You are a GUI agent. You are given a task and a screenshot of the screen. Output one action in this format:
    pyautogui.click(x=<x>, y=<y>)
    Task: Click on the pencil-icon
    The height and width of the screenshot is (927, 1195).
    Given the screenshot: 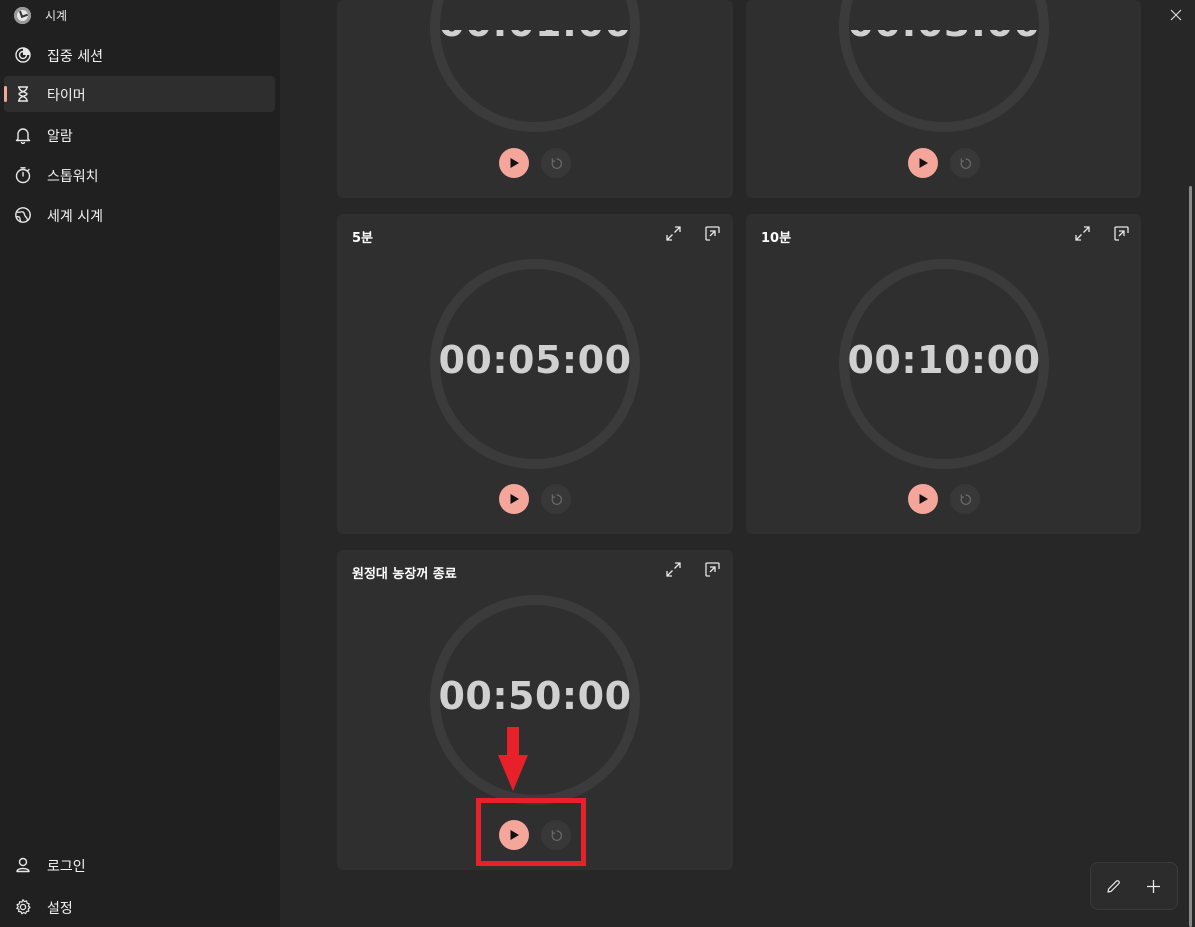 What is the action you would take?
    pyautogui.click(x=1113, y=886)
    